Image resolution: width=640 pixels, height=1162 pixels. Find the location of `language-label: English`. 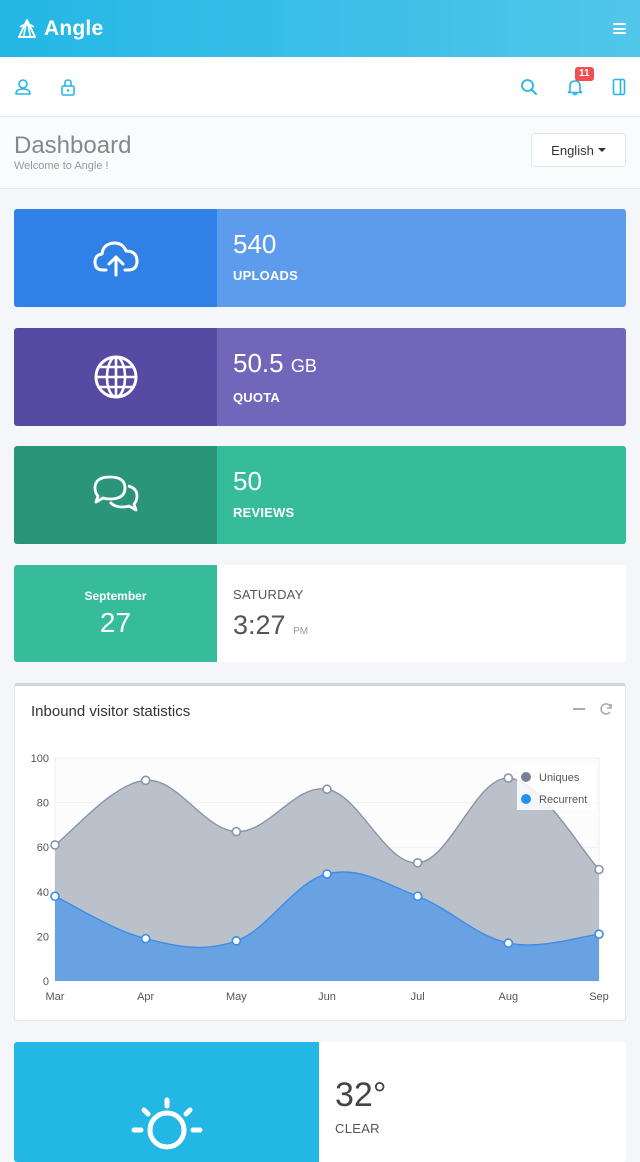

language-label: English is located at coordinates (572, 150).